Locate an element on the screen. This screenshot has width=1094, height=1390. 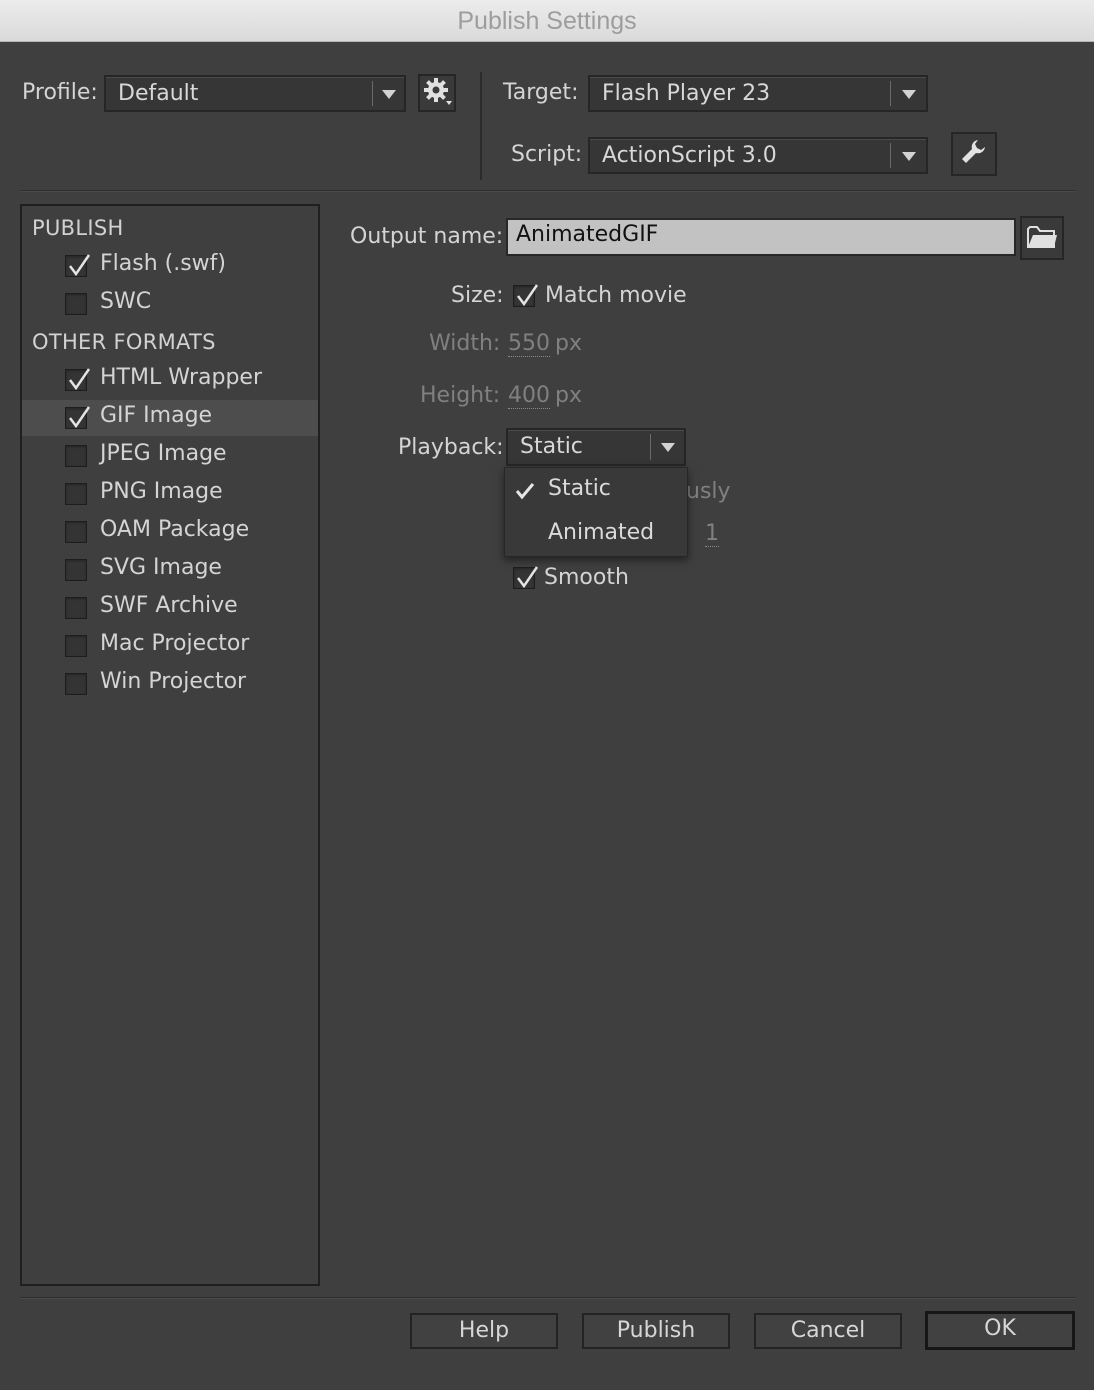
footer-separator is located at coordinates (548, 1298).